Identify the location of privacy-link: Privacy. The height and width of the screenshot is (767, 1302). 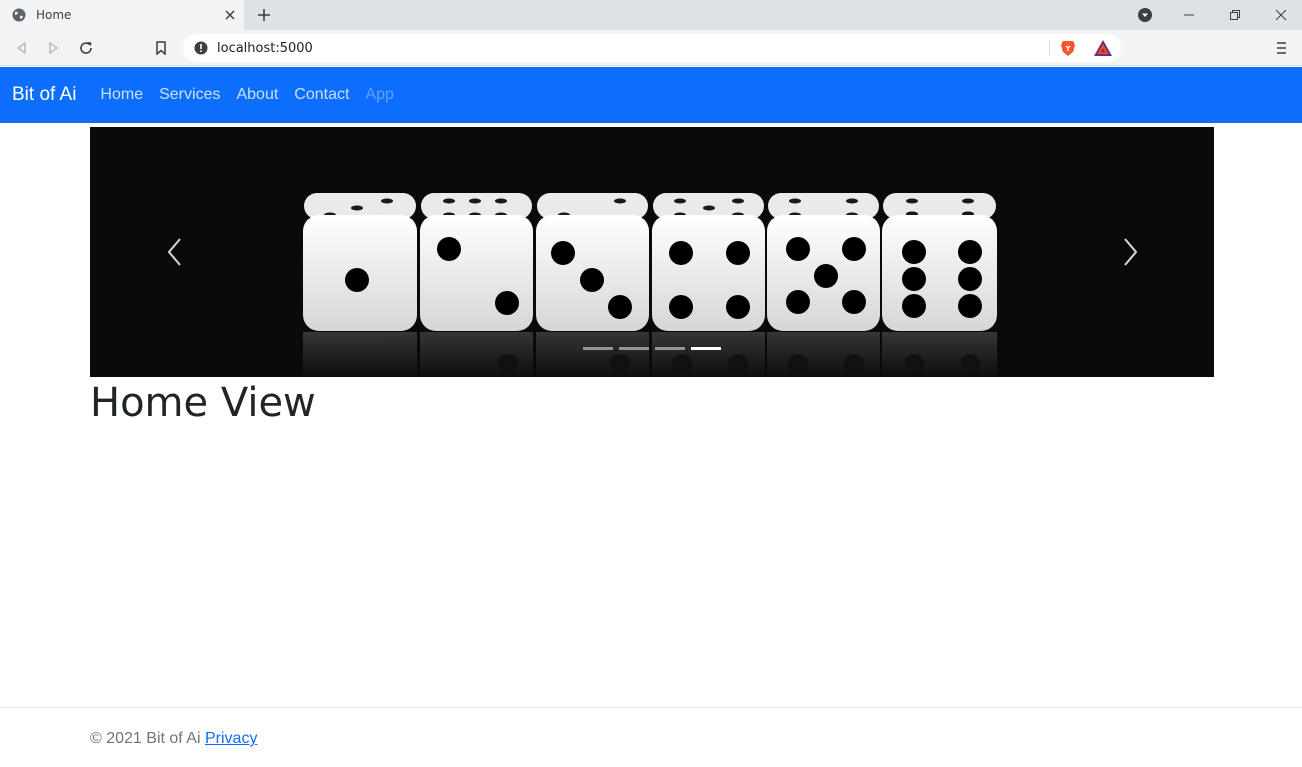
(231, 738).